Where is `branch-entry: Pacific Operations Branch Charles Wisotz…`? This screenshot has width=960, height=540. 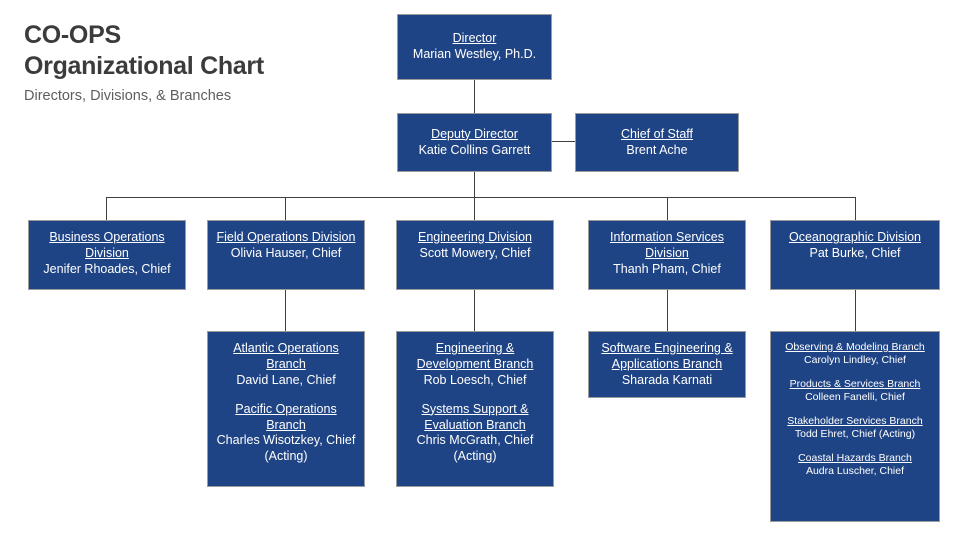
branch-entry: Pacific Operations Branch Charles Wisotz… is located at coordinates (286, 434).